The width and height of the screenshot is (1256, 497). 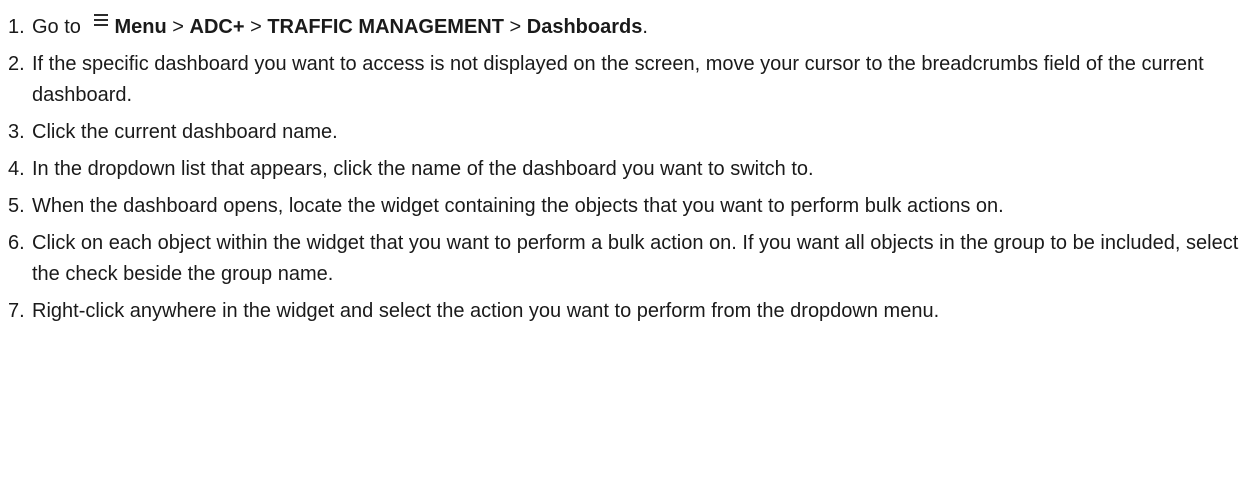 I want to click on menu-path-menu: Menu, so click(x=140, y=27).